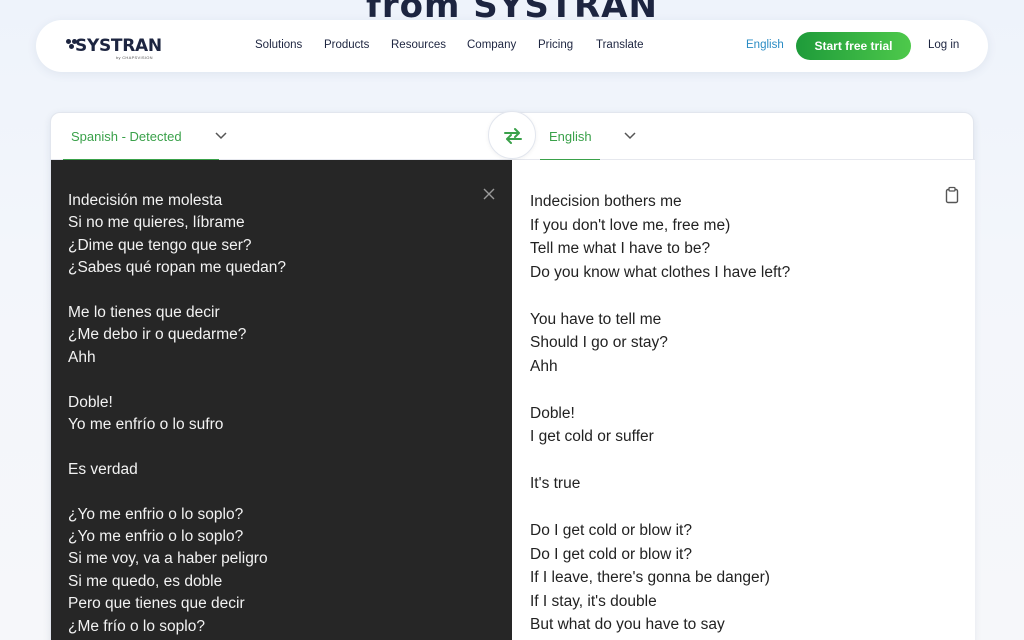 The height and width of the screenshot is (640, 1024). What do you see at coordinates (160, 245) in the screenshot?
I see `text-line: ¿Dime que tengo que ser?` at bounding box center [160, 245].